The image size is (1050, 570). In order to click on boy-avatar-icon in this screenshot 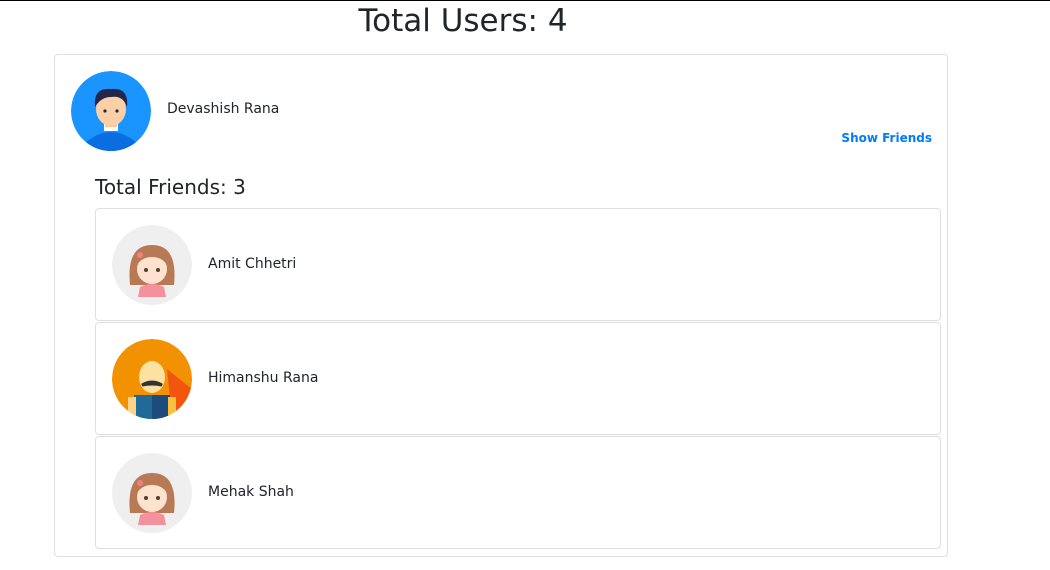, I will do `click(111, 111)`.